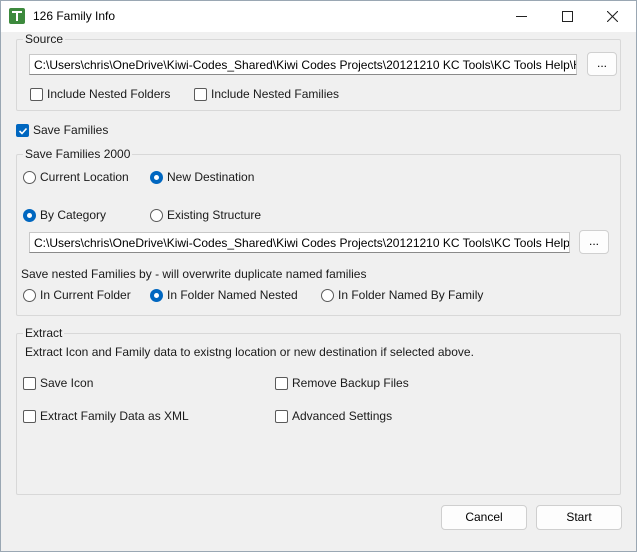  Describe the element at coordinates (109, 94) in the screenshot. I see `checkbox-label: Include Nested Folders` at that location.